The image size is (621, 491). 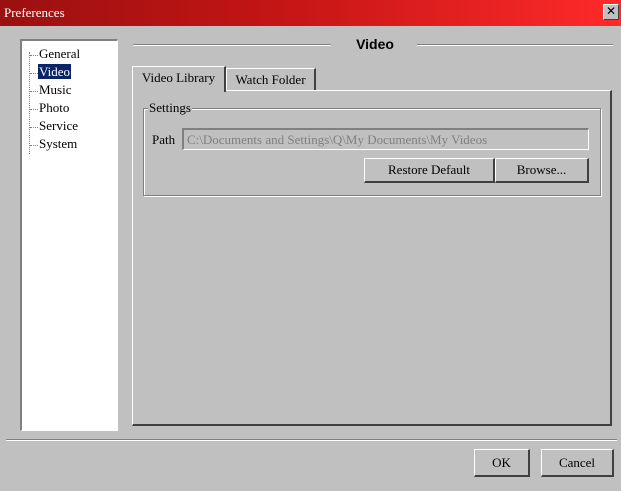 I want to click on tab-watch-folder: Watch Folder, so click(x=271, y=79).